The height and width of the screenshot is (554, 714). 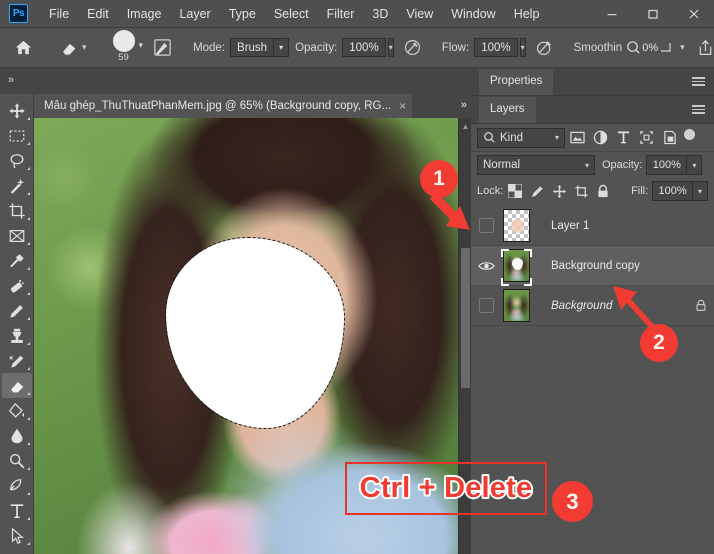 What do you see at coordinates (598, 47) in the screenshot?
I see `smoothing-label: Smoothin` at bounding box center [598, 47].